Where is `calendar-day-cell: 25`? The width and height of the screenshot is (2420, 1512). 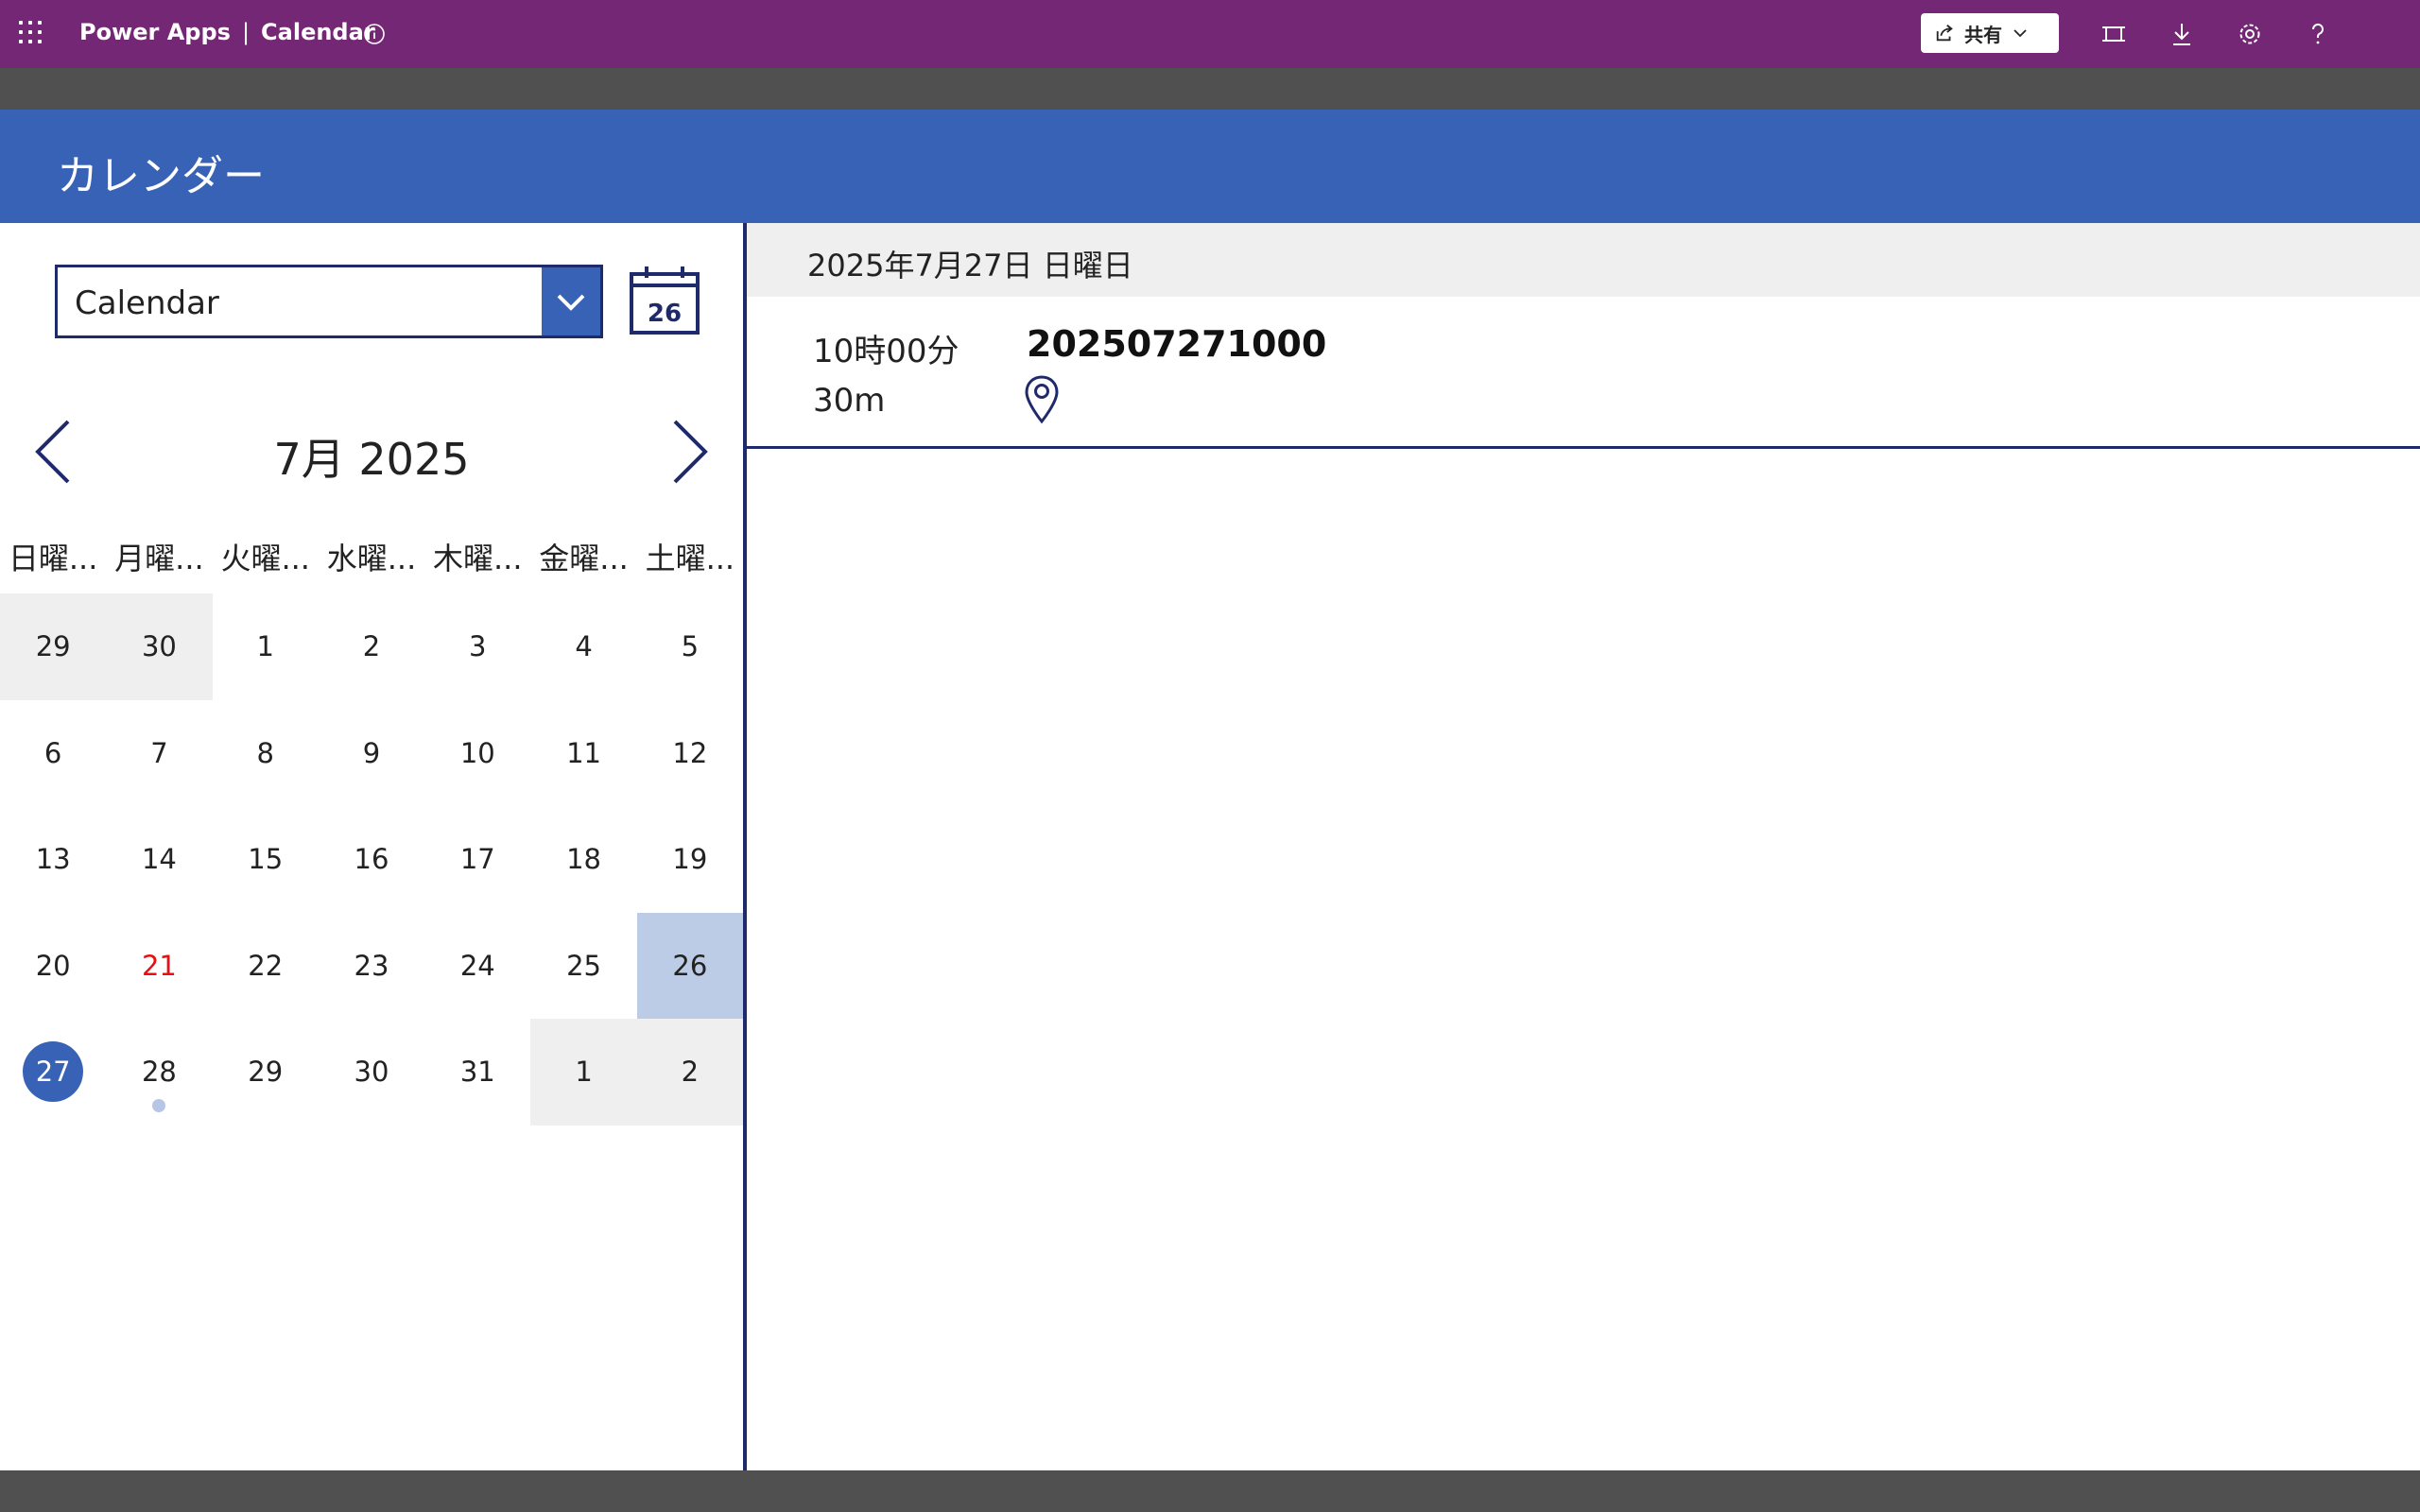 calendar-day-cell: 25 is located at coordinates (583, 966).